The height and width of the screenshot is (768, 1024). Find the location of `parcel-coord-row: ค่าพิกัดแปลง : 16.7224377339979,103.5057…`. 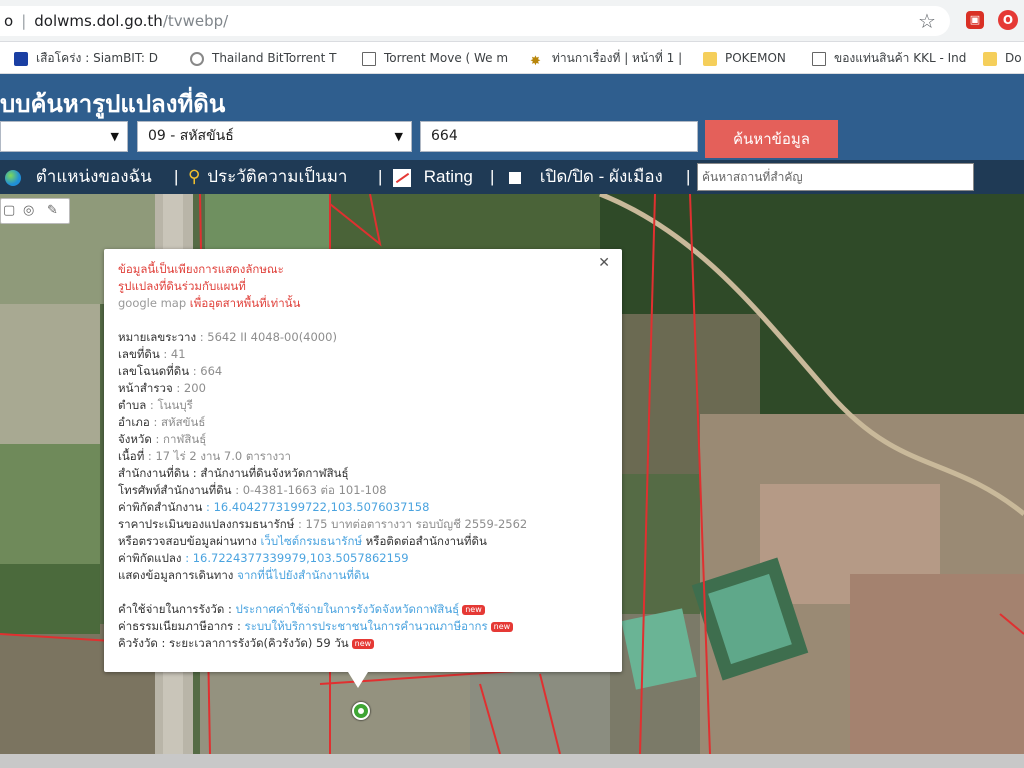

parcel-coord-row: ค่าพิกัดแปลง : 16.7224377339979,103.5057… is located at coordinates (363, 558).